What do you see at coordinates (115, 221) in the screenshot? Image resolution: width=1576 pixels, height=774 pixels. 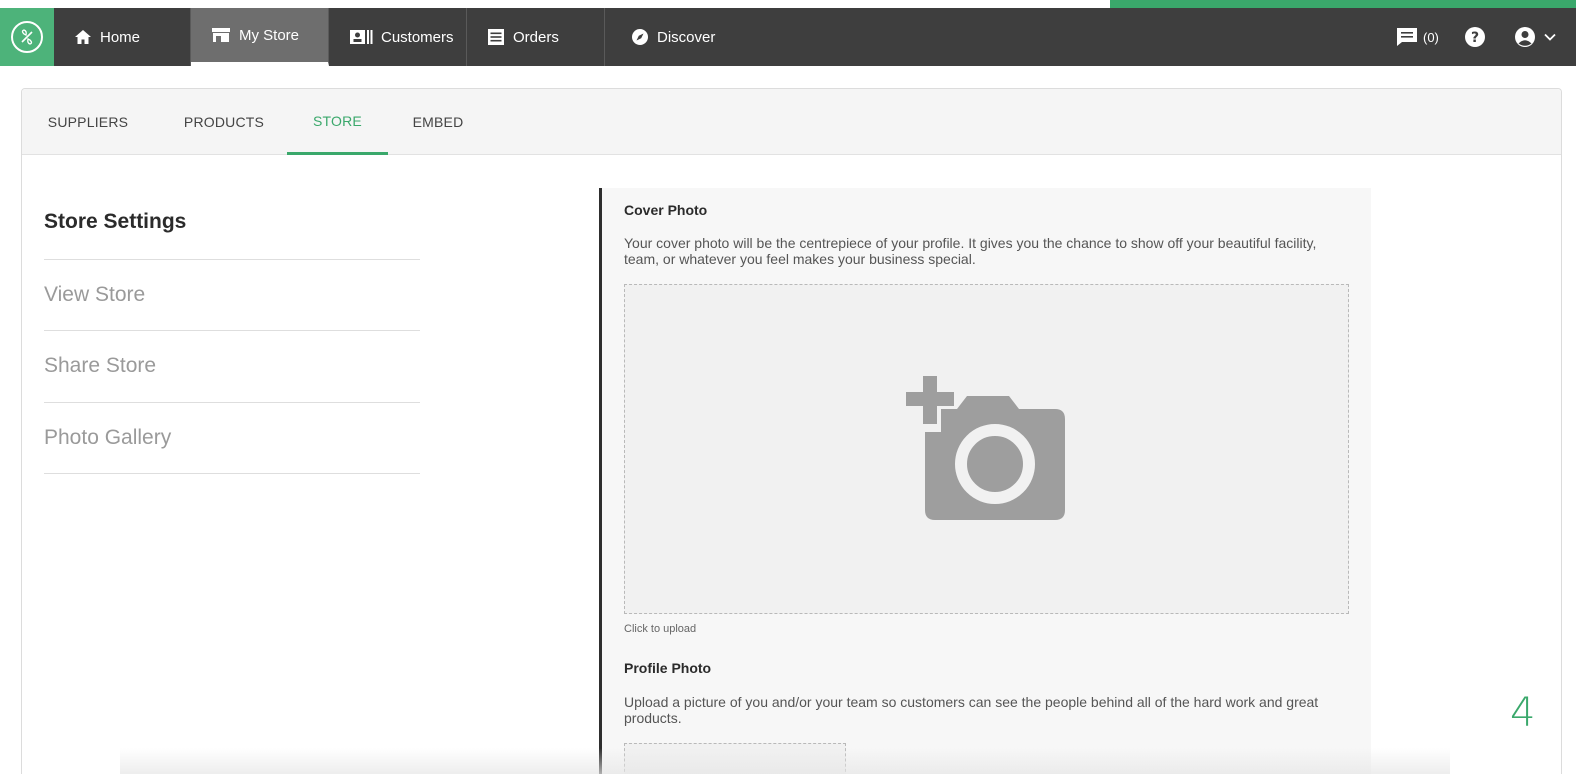 I see `sidebar-title: Store Settings` at bounding box center [115, 221].